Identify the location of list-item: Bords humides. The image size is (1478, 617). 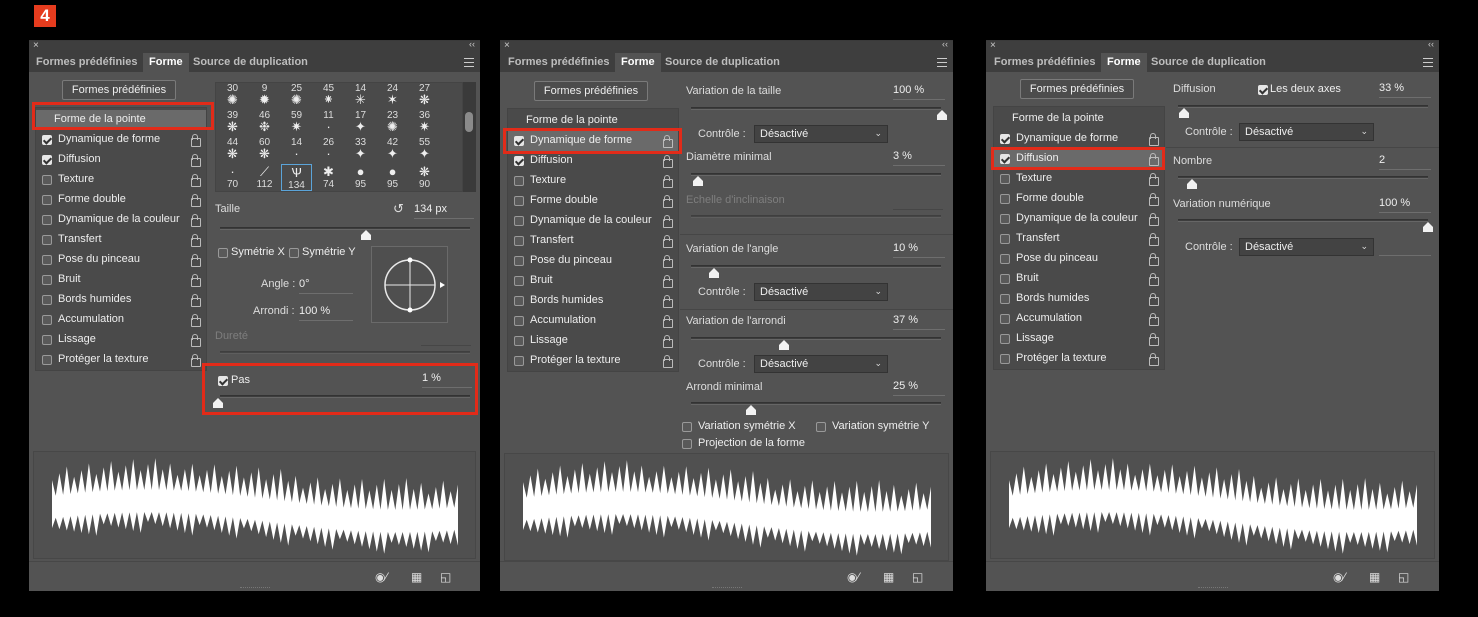
(1079, 299).